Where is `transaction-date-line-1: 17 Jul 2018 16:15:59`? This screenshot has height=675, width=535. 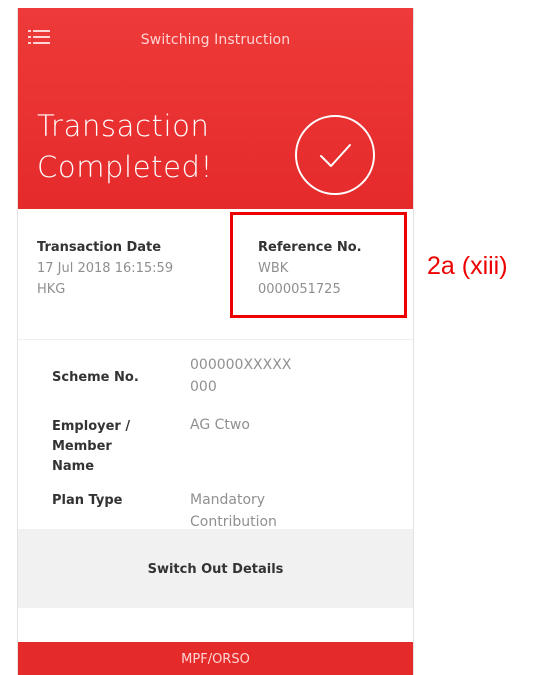 transaction-date-line-1: 17 Jul 2018 16:15:59 is located at coordinates (105, 268).